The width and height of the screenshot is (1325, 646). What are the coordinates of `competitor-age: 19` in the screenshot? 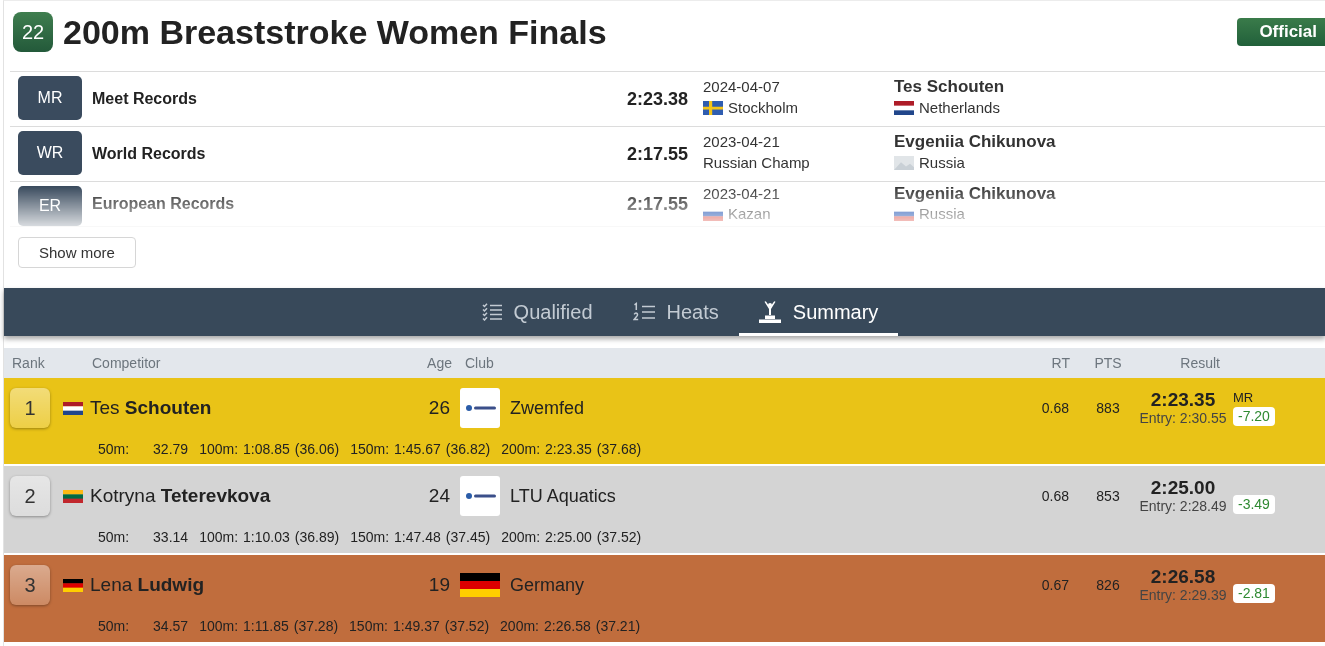 It's located at (438, 584).